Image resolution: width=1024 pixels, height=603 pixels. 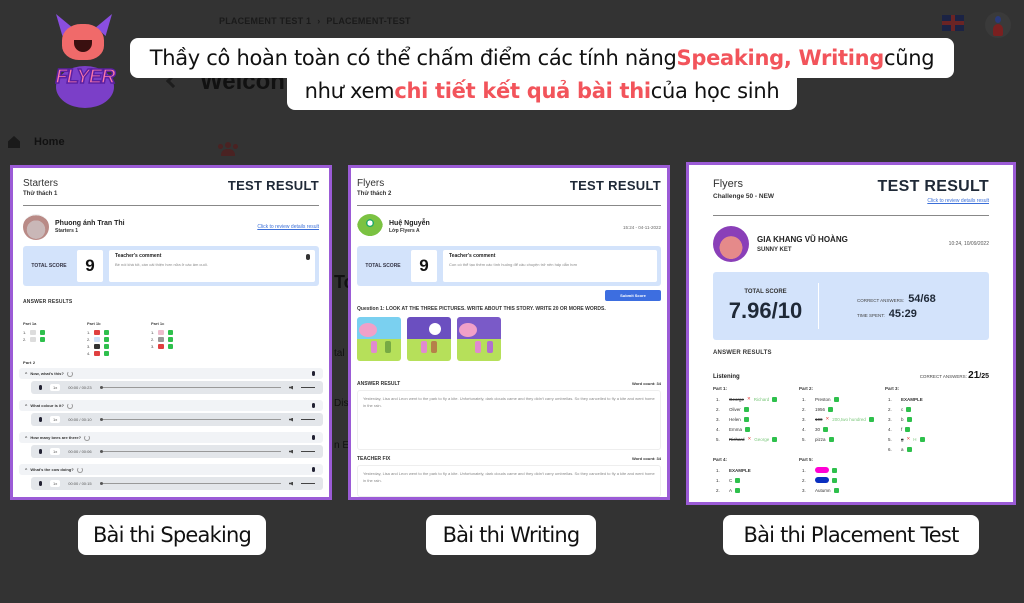 What do you see at coordinates (80, 451) in the screenshot?
I see `audio-time: 00:00 / 00:06` at bounding box center [80, 451].